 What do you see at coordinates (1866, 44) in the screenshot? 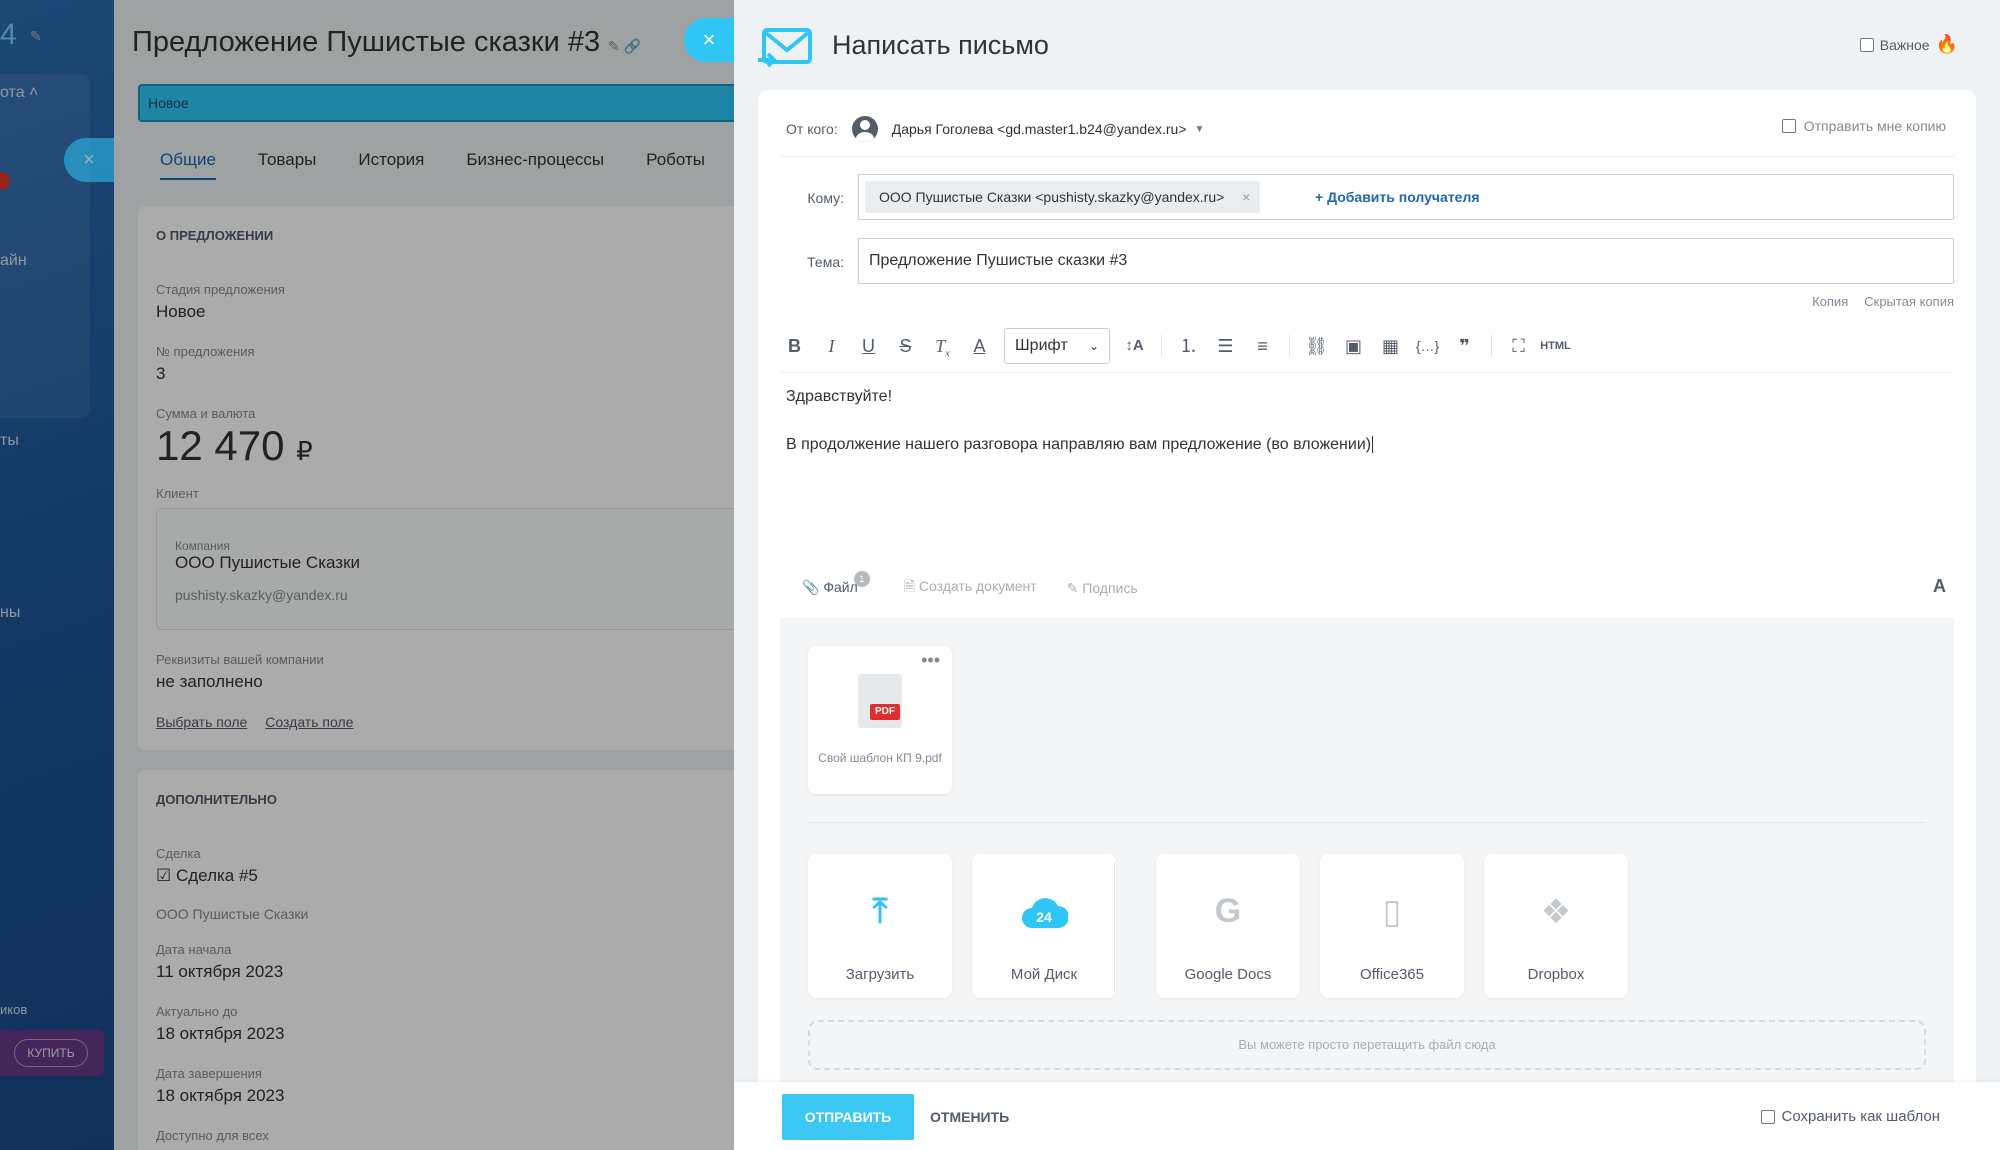
I see `important-checkbox` at bounding box center [1866, 44].